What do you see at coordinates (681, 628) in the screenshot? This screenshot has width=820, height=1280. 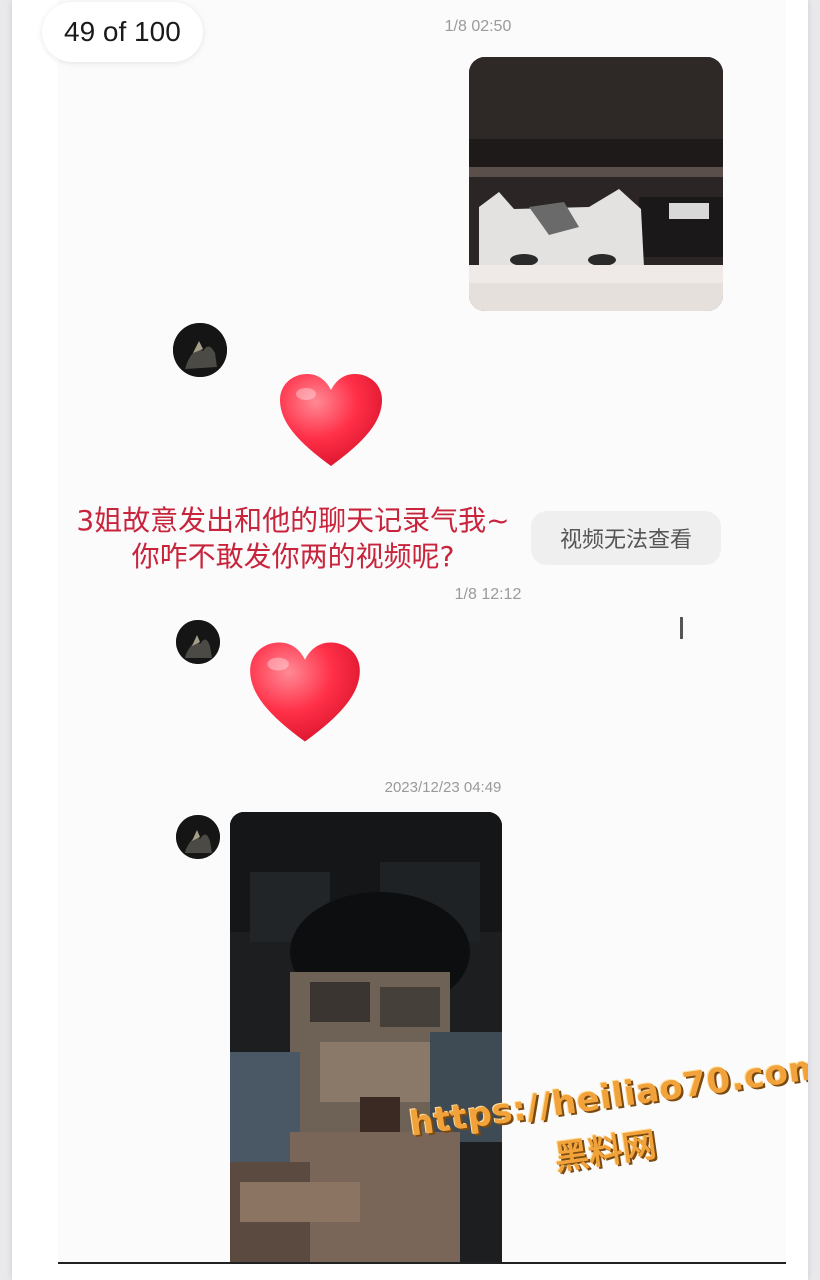 I see `text-cursor` at bounding box center [681, 628].